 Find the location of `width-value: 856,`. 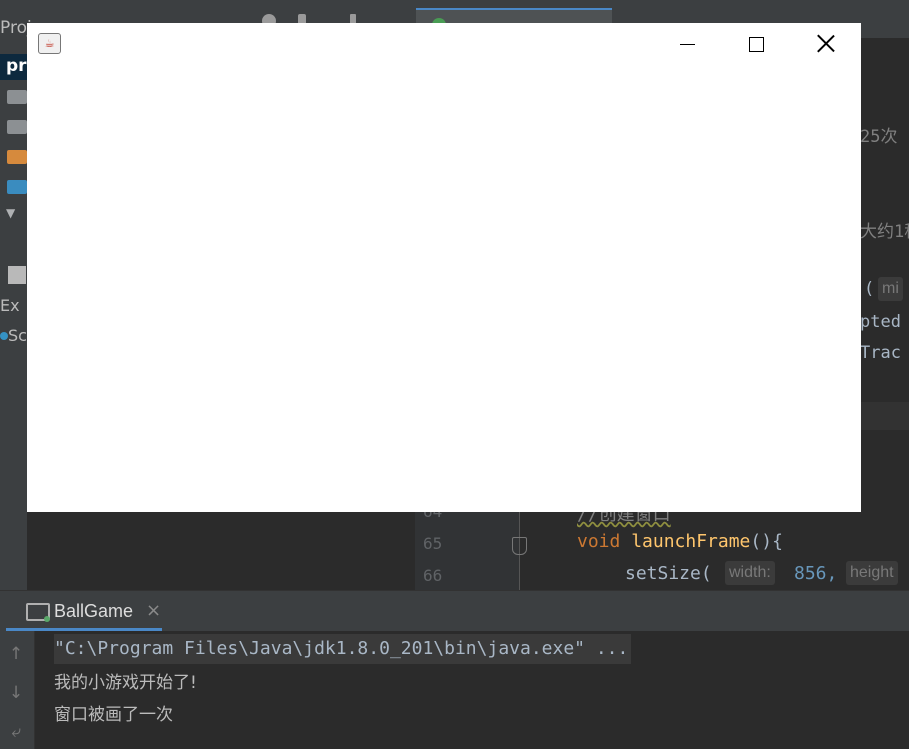

width-value: 856, is located at coordinates (816, 573).